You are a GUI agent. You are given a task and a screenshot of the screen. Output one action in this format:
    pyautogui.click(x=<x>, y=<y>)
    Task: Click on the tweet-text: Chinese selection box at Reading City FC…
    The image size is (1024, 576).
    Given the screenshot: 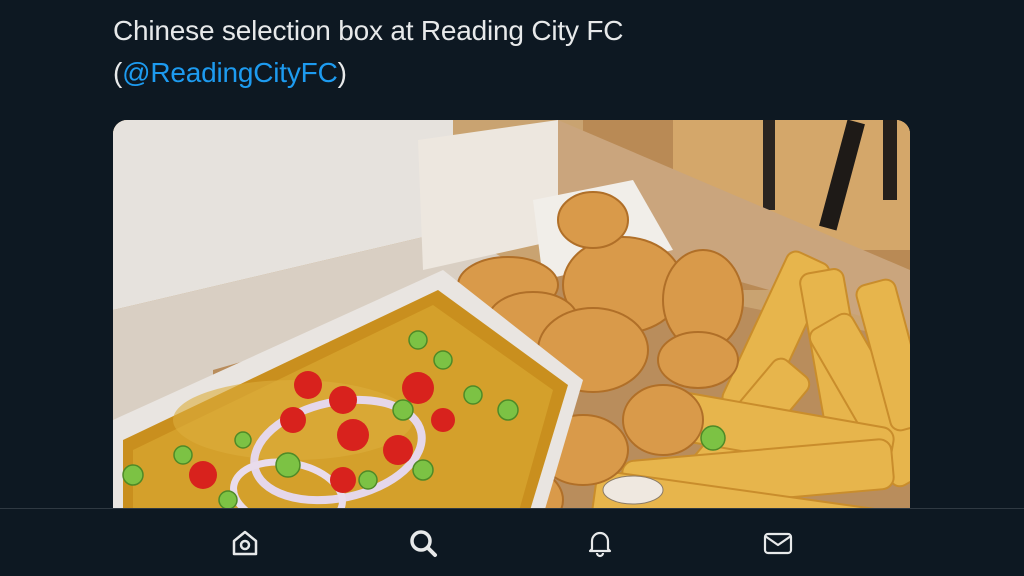 What is the action you would take?
    pyautogui.click(x=513, y=52)
    